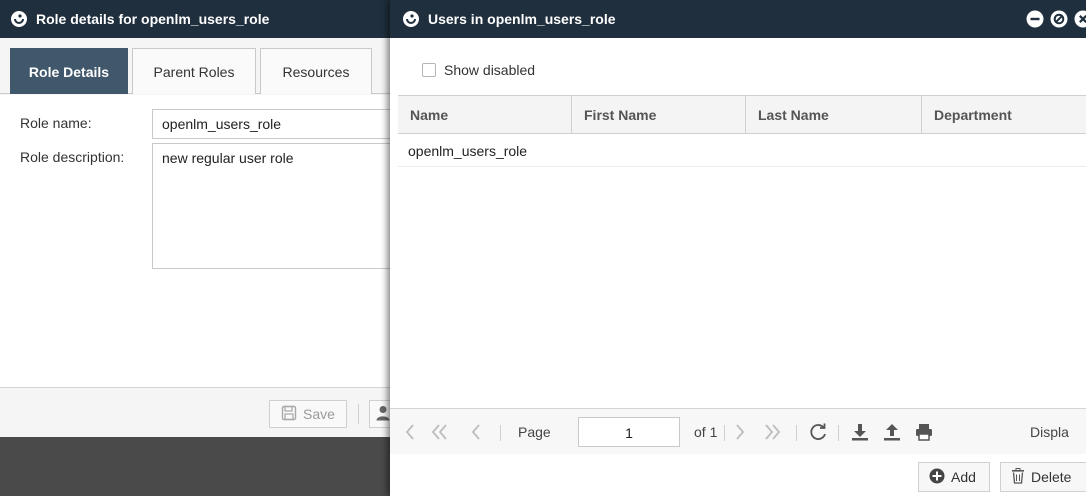 The height and width of the screenshot is (496, 1086). I want to click on previous-page-icon, so click(476, 432).